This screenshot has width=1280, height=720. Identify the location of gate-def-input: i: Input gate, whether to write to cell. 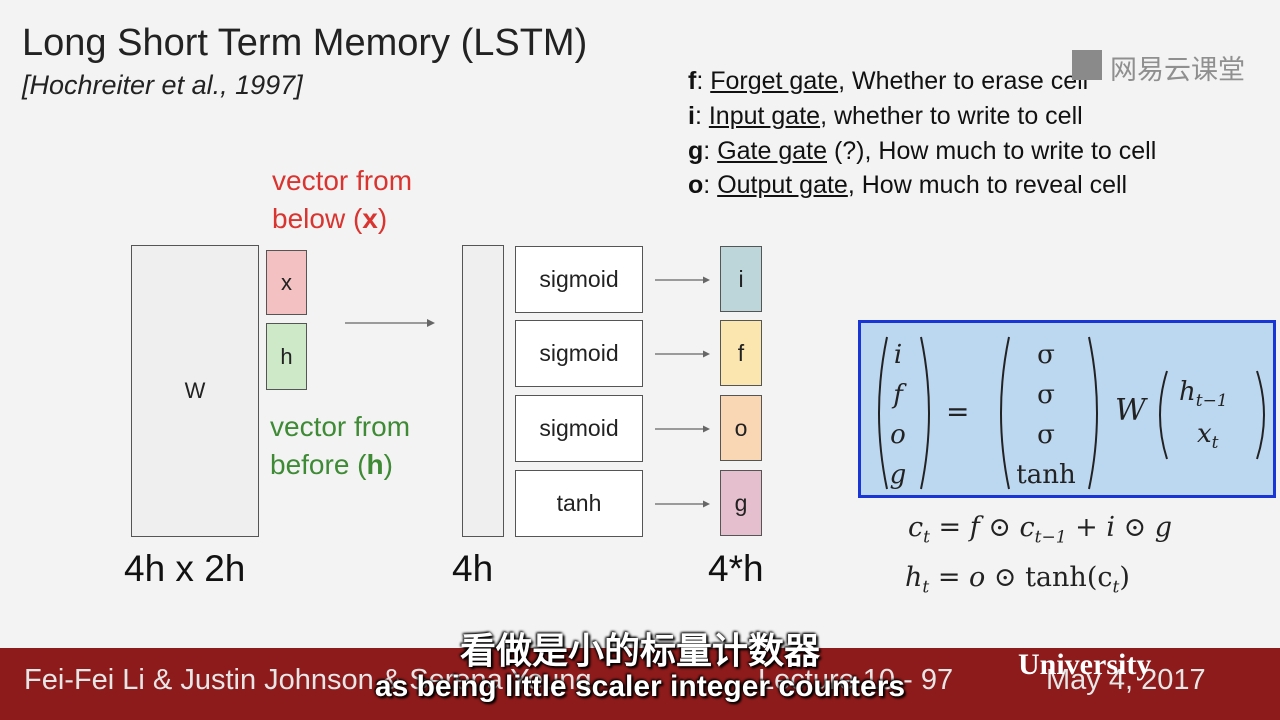
(885, 116).